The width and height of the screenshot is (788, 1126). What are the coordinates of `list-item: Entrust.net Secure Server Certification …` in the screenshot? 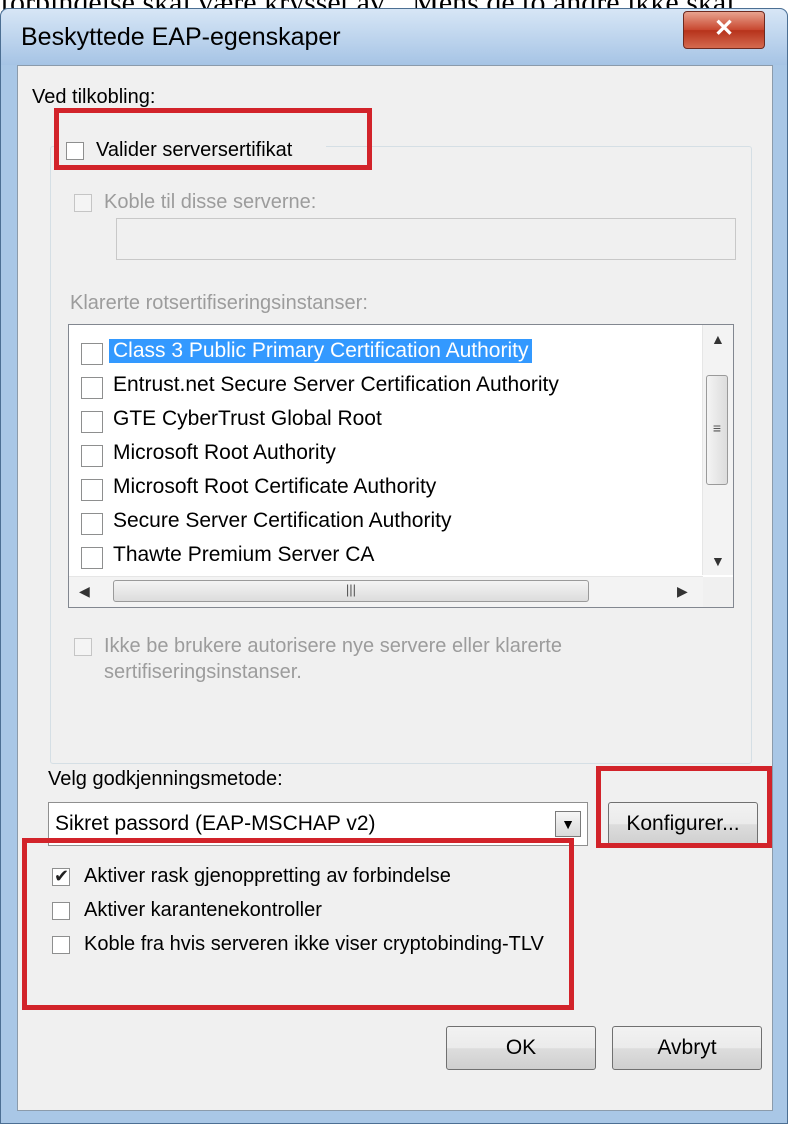 It's located at (381, 386).